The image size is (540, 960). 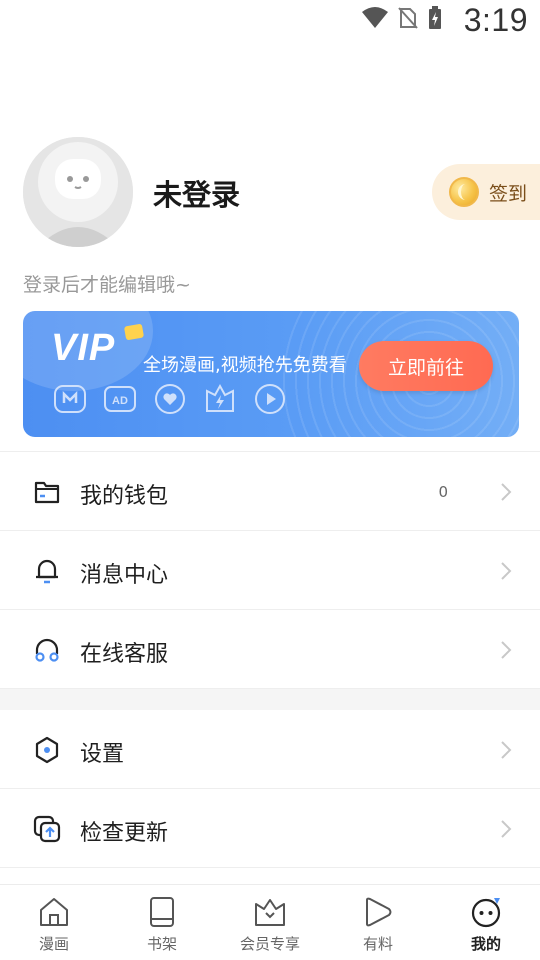 What do you see at coordinates (124, 833) in the screenshot?
I see `menu-label: 检查更新` at bounding box center [124, 833].